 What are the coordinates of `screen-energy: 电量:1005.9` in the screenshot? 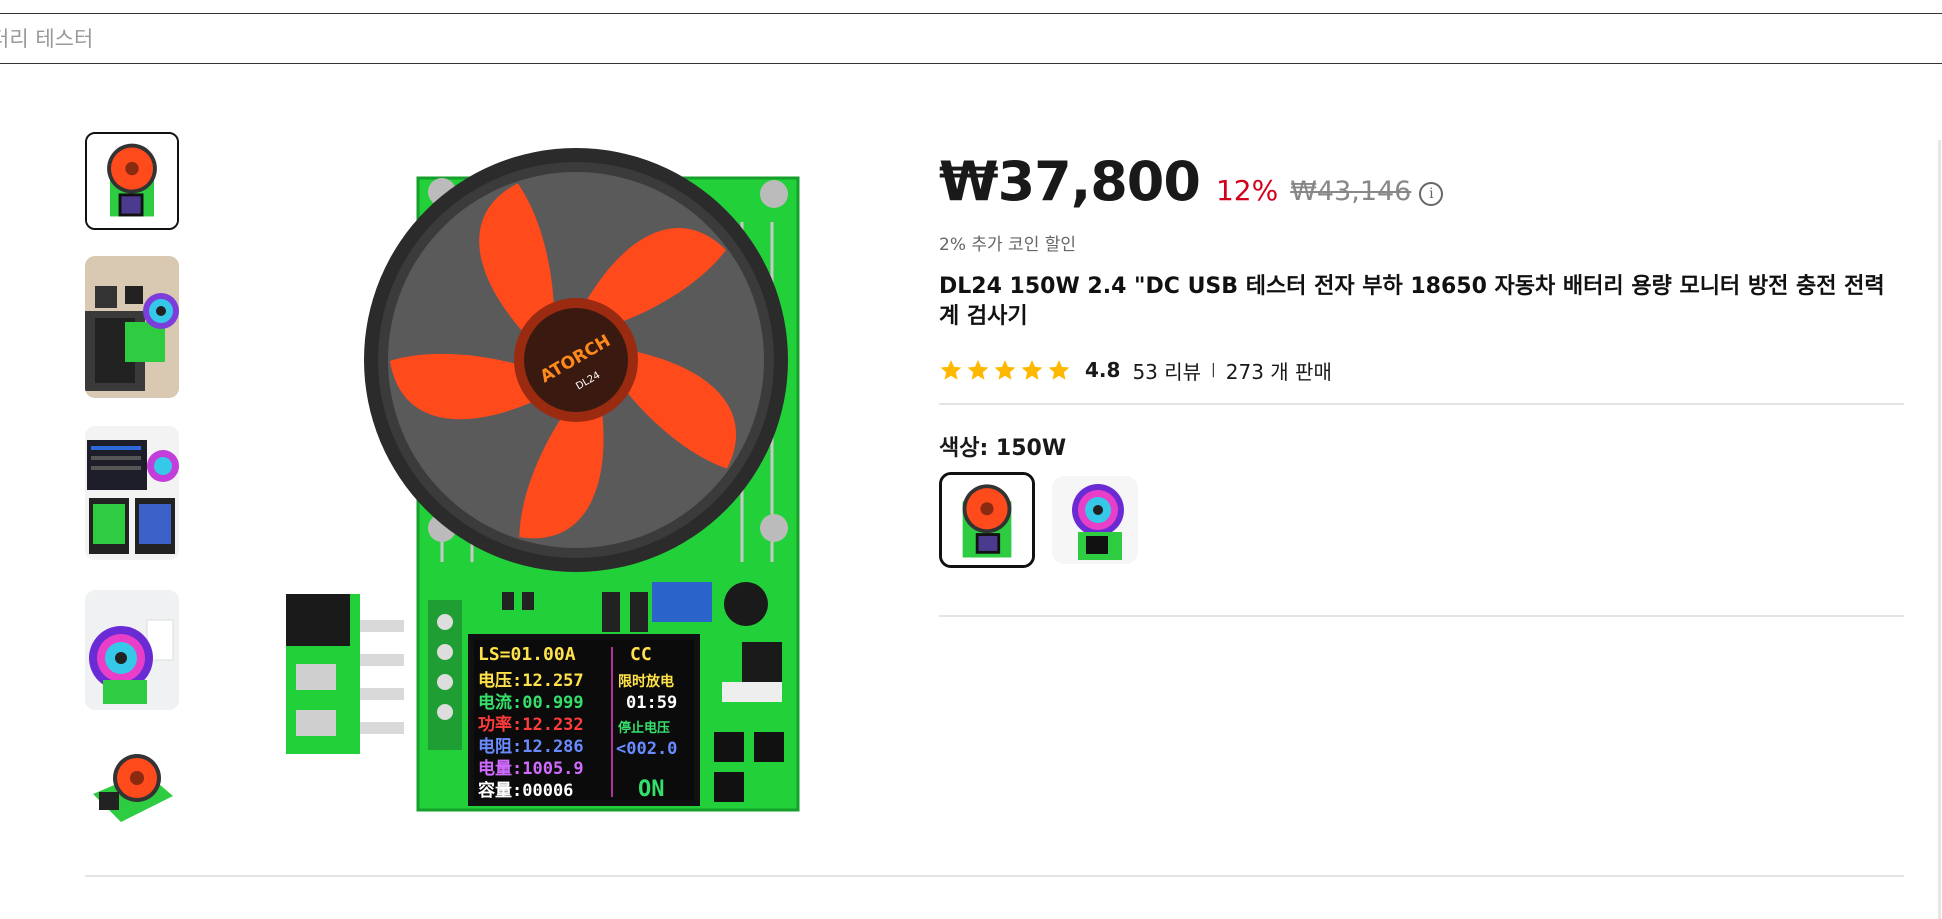 It's located at (531, 768).